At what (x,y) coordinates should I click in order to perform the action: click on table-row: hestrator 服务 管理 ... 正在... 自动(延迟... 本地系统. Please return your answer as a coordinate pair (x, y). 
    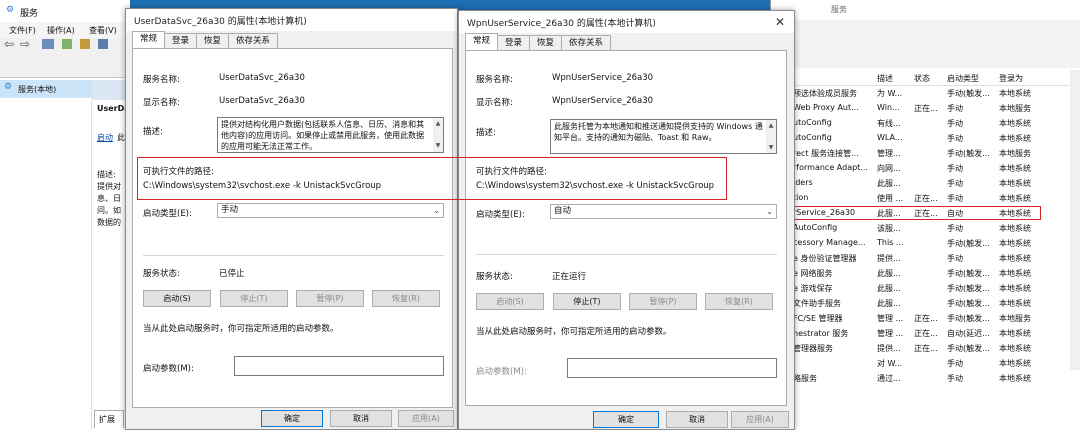
    Looking at the image, I should click on (925, 333).